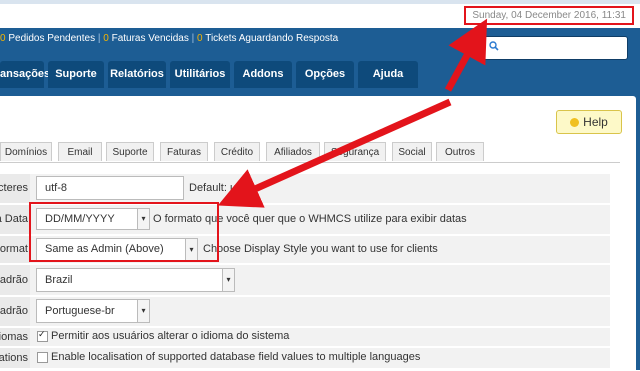 The height and width of the screenshot is (371, 640). Describe the element at coordinates (325, 74) in the screenshot. I see `nav-opcoes: Opções` at that location.